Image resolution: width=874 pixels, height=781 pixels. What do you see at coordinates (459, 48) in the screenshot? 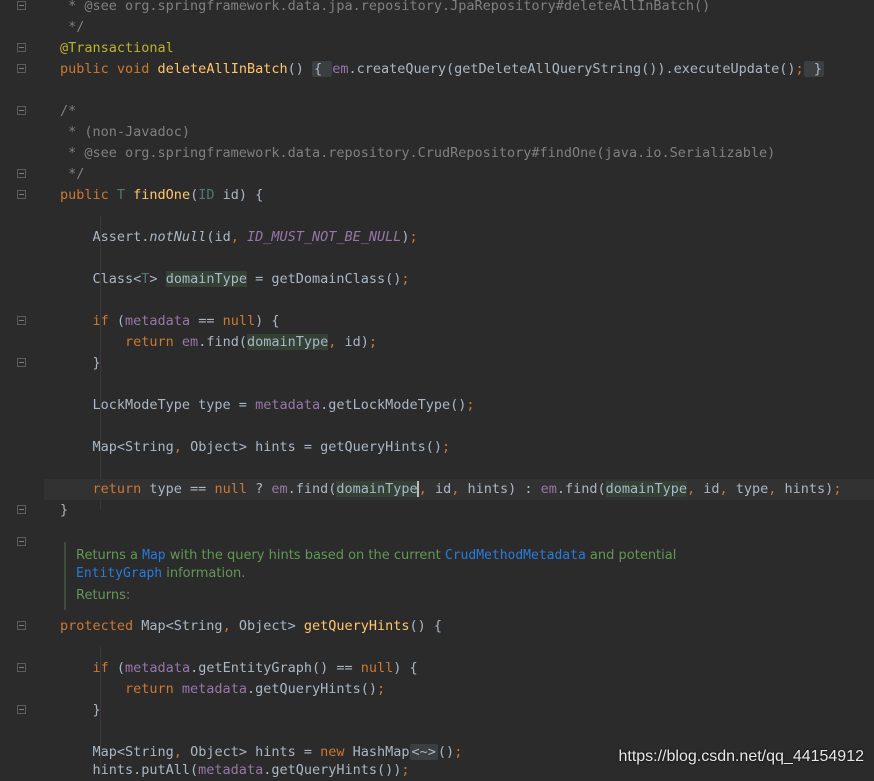
I see `code-line: @Transactional` at bounding box center [459, 48].